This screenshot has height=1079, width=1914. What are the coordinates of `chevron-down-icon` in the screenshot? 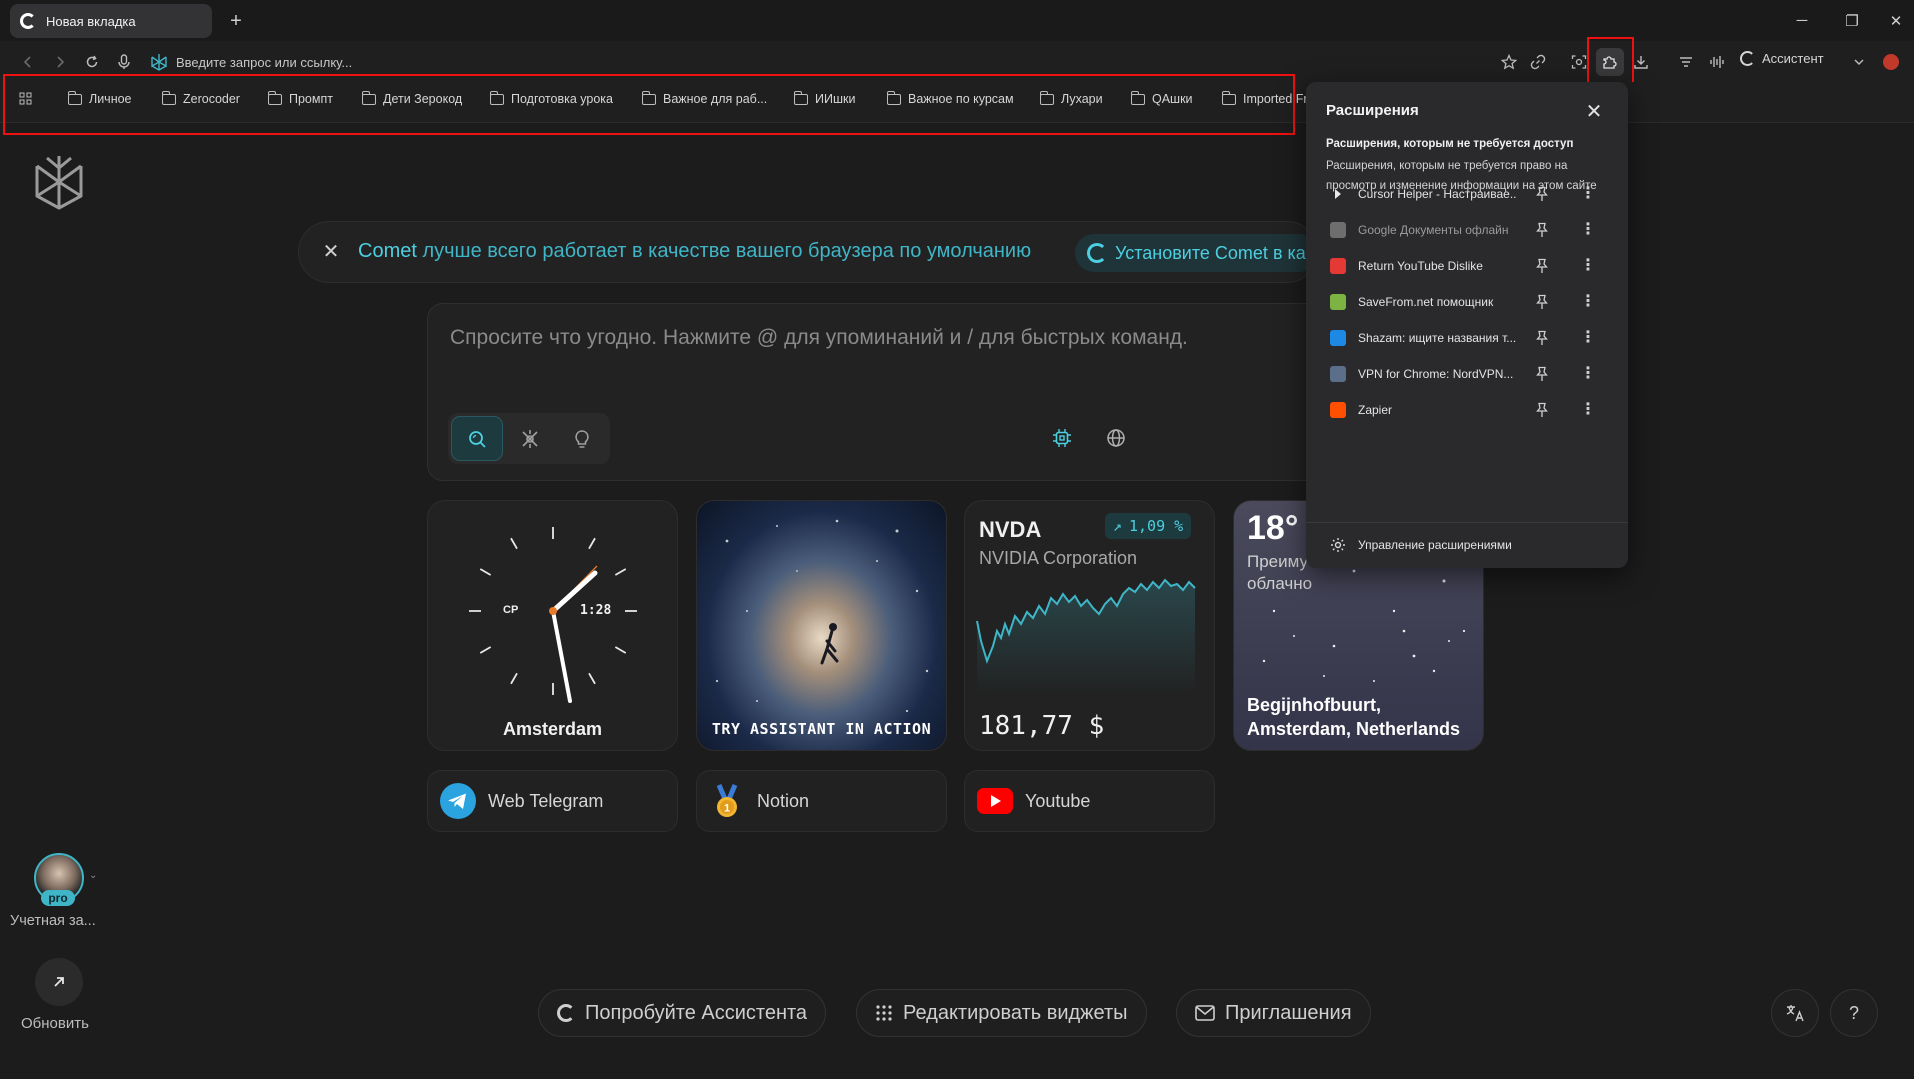 It's located at (1859, 62).